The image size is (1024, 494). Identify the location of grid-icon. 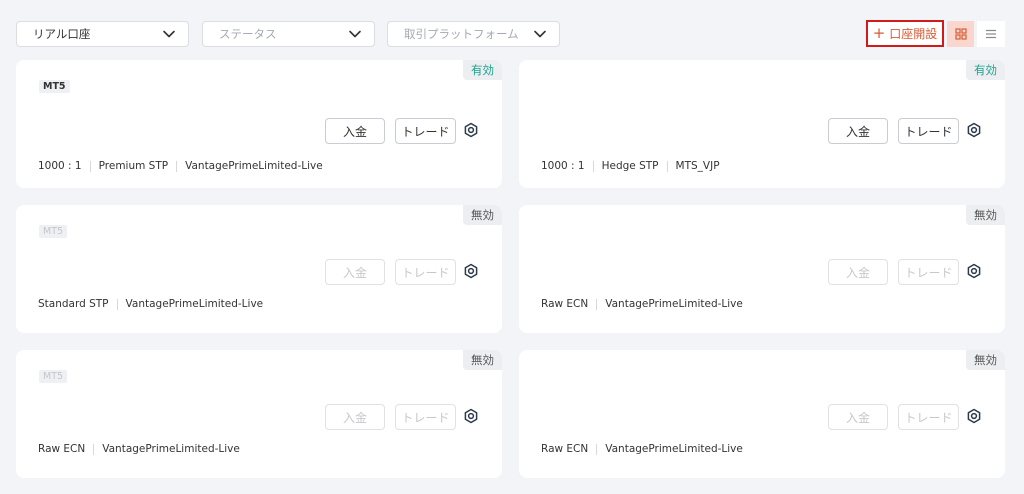
(960, 34).